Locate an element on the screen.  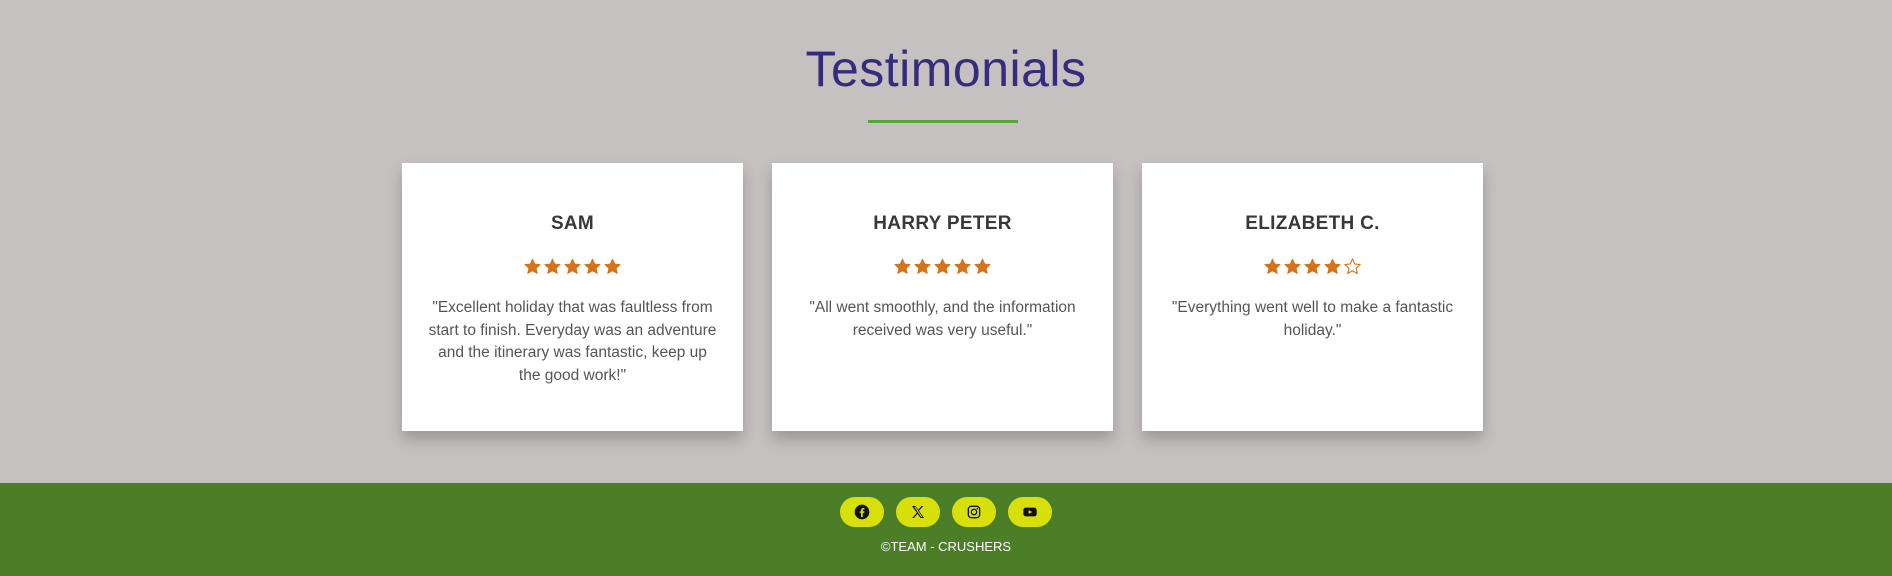
facebook-link is located at coordinates (862, 512).